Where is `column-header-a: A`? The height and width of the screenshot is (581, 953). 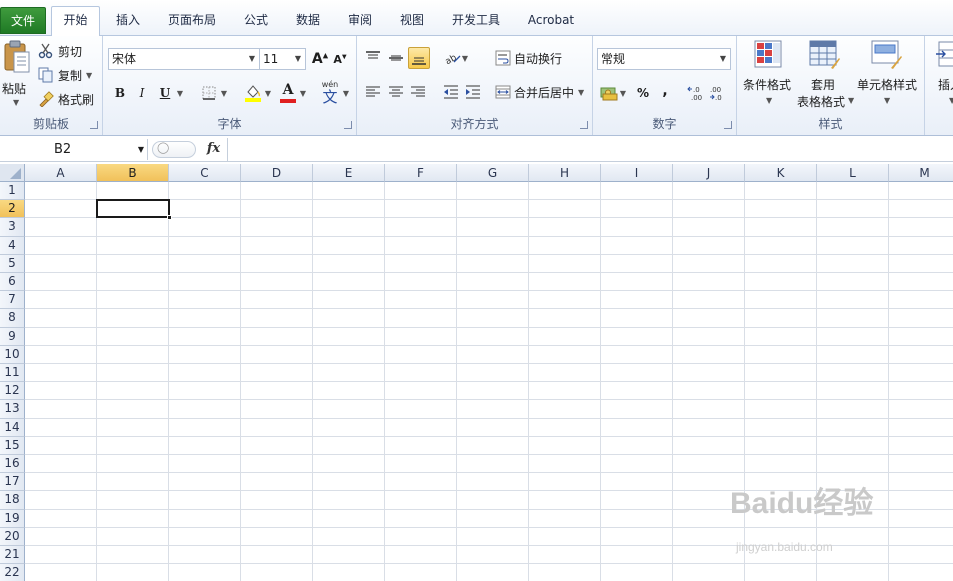
column-header-a: A is located at coordinates (61, 173).